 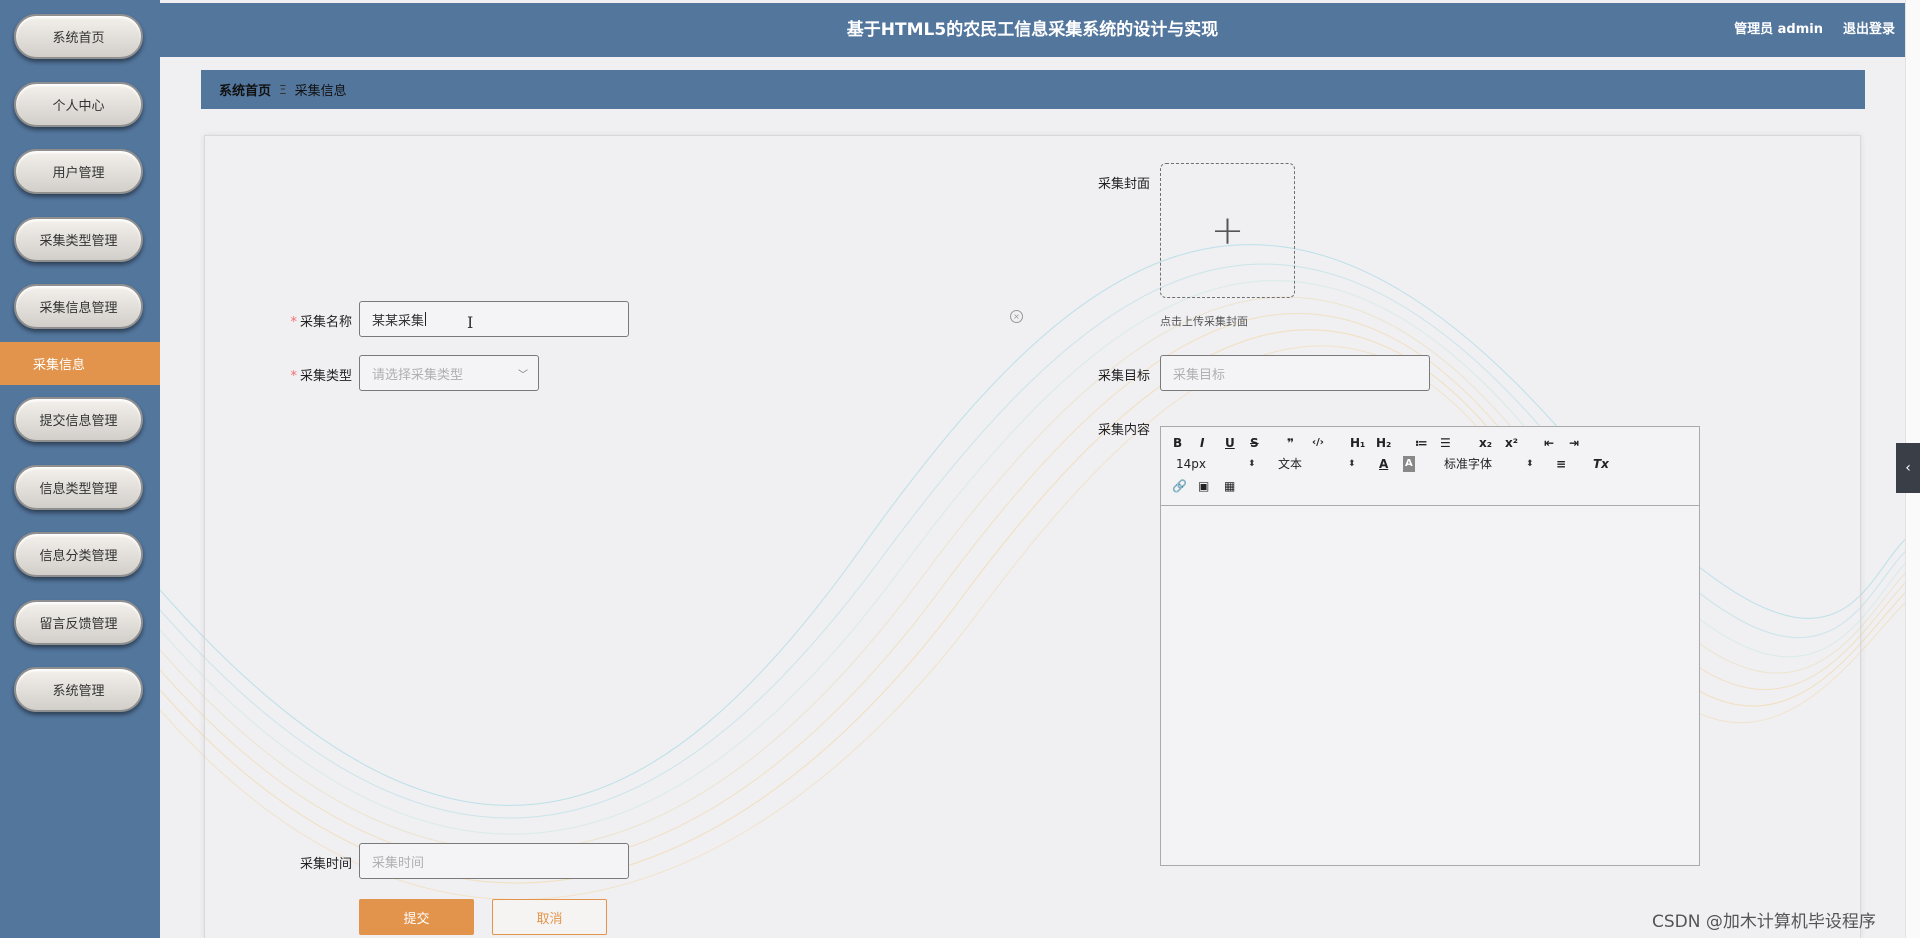 I want to click on logout-link: 退出登录, so click(x=1869, y=30).